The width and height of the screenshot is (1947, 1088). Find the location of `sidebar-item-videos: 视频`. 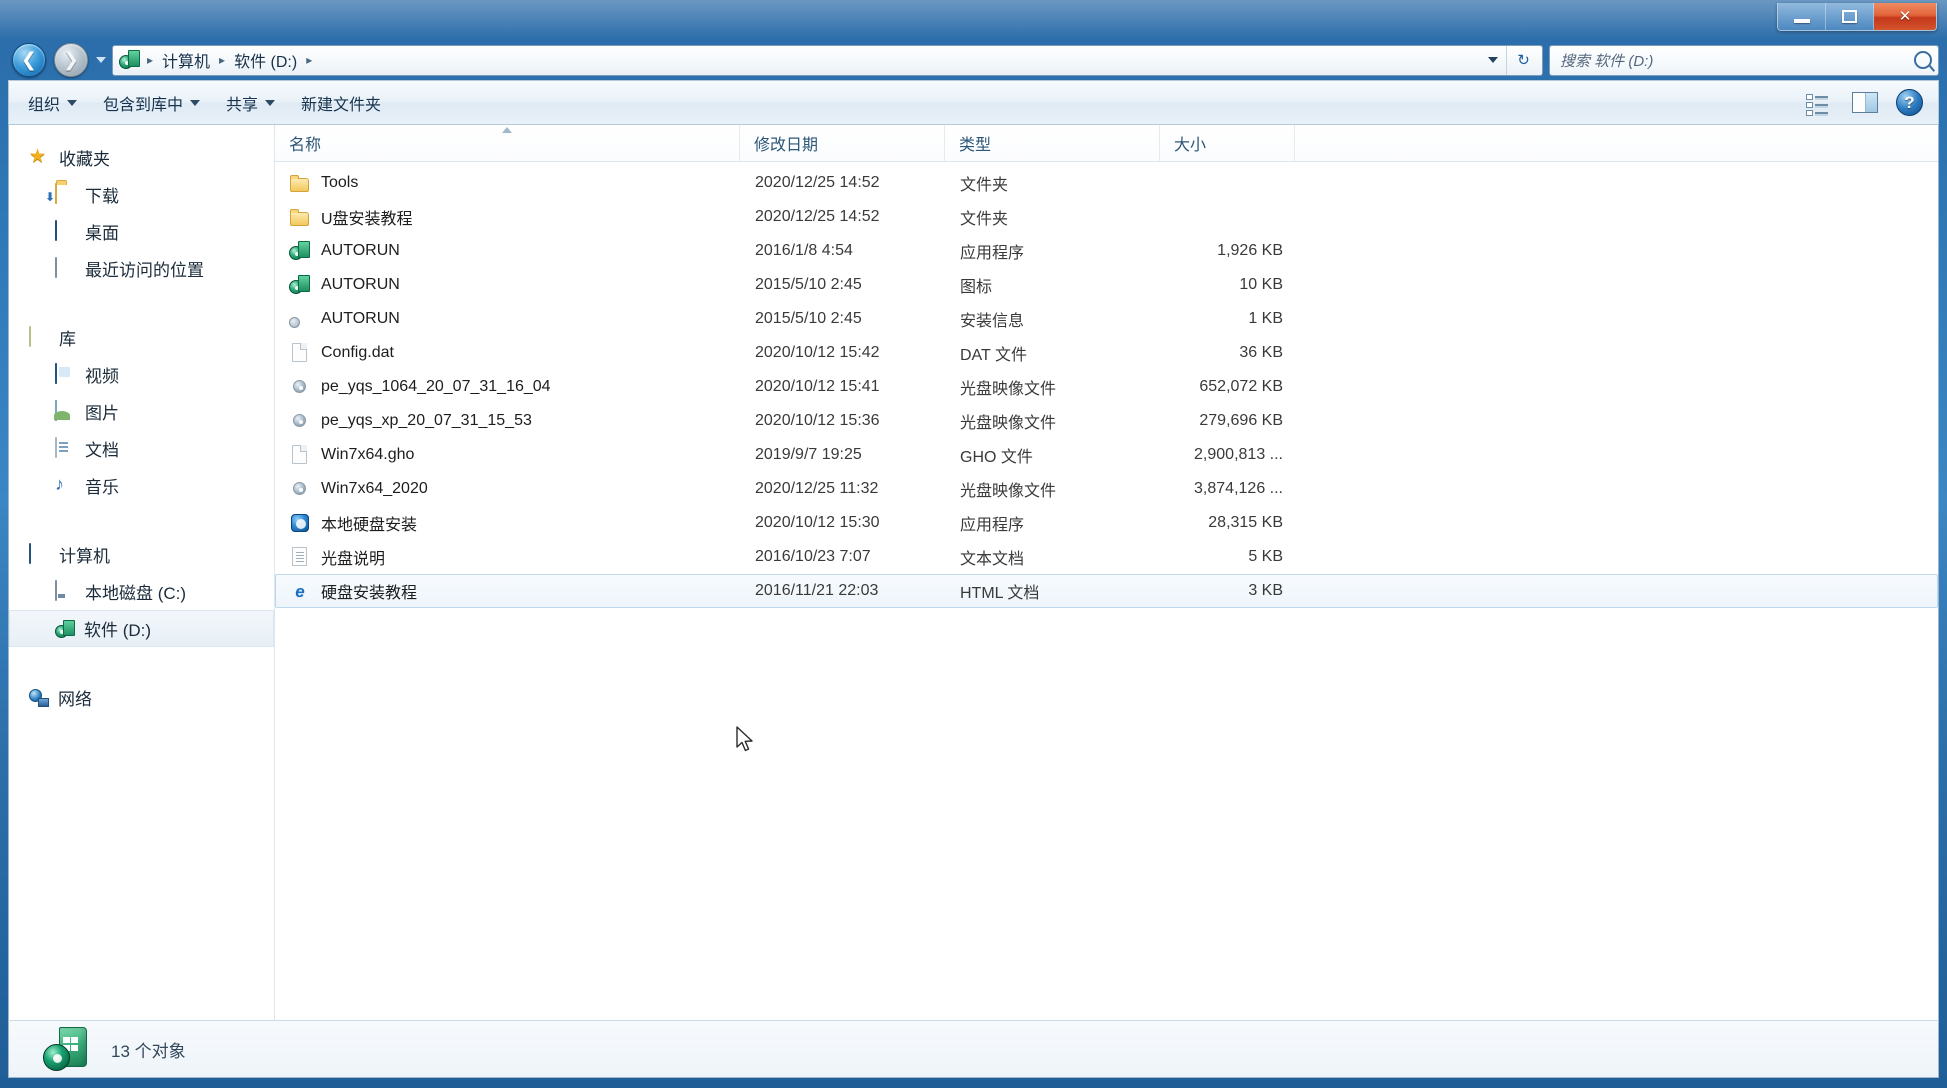

sidebar-item-videos: 视频 is located at coordinates (141, 374).